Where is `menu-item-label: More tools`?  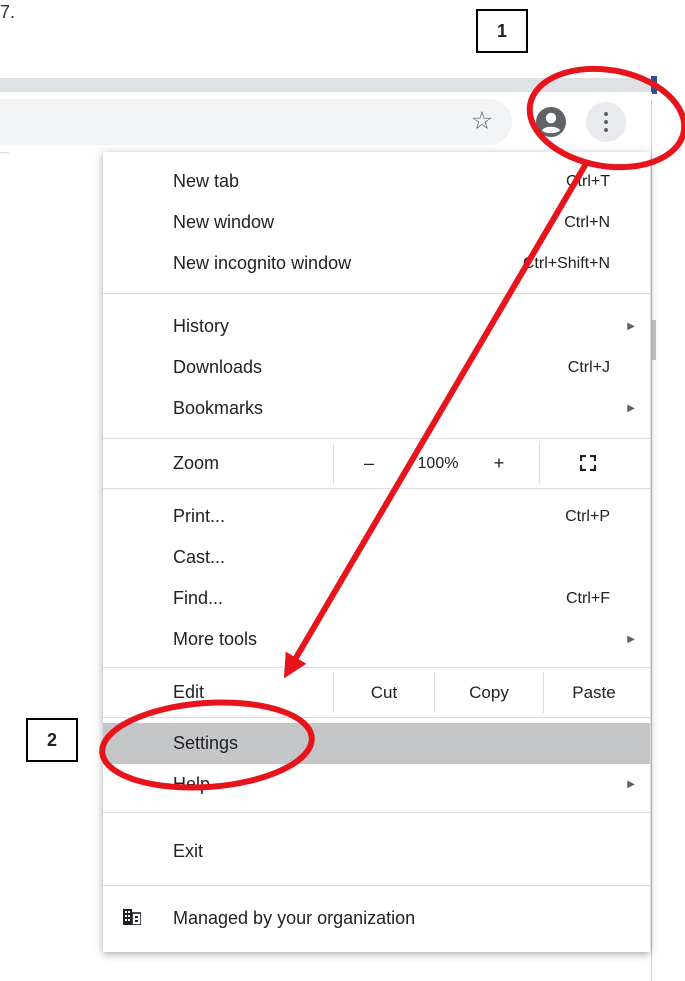
menu-item-label: More tools is located at coordinates (215, 639).